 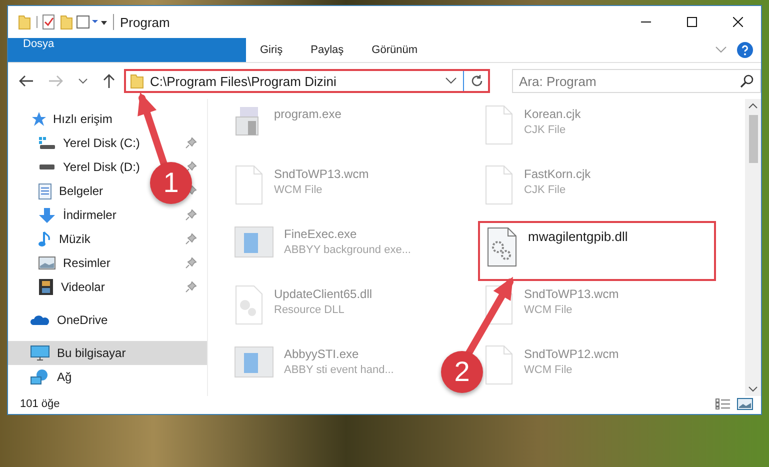 I want to click on picture-icon, so click(x=47, y=263).